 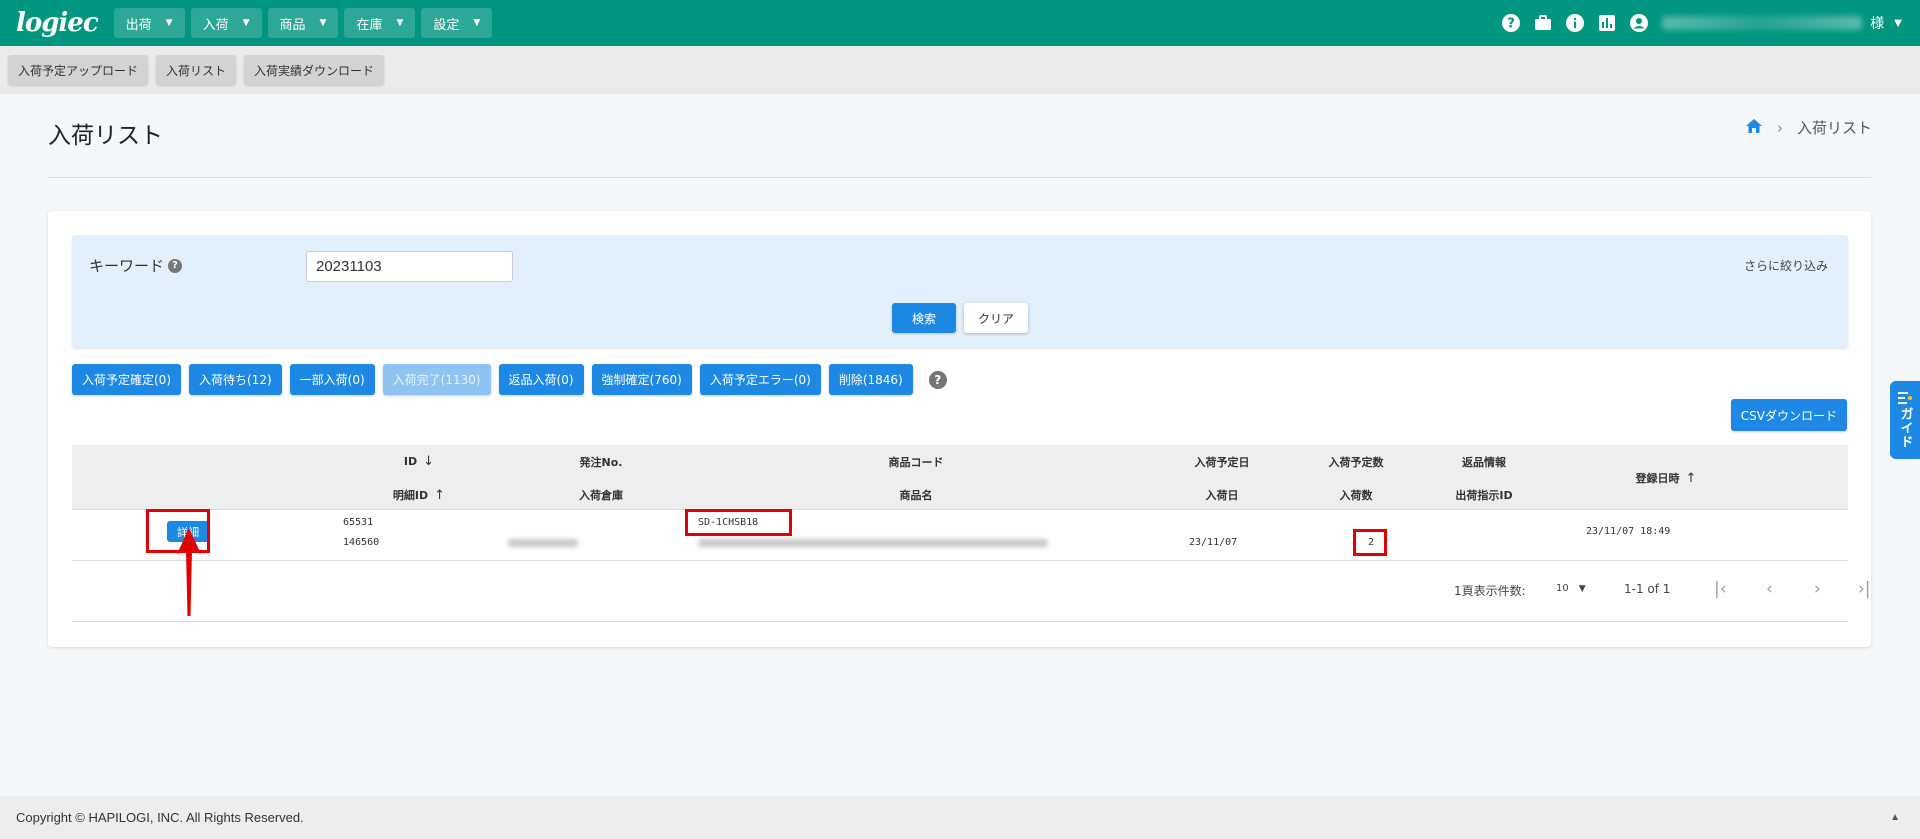 I want to click on receiving-schedule-upload-button: 入荷予定アップロード, so click(x=78, y=70).